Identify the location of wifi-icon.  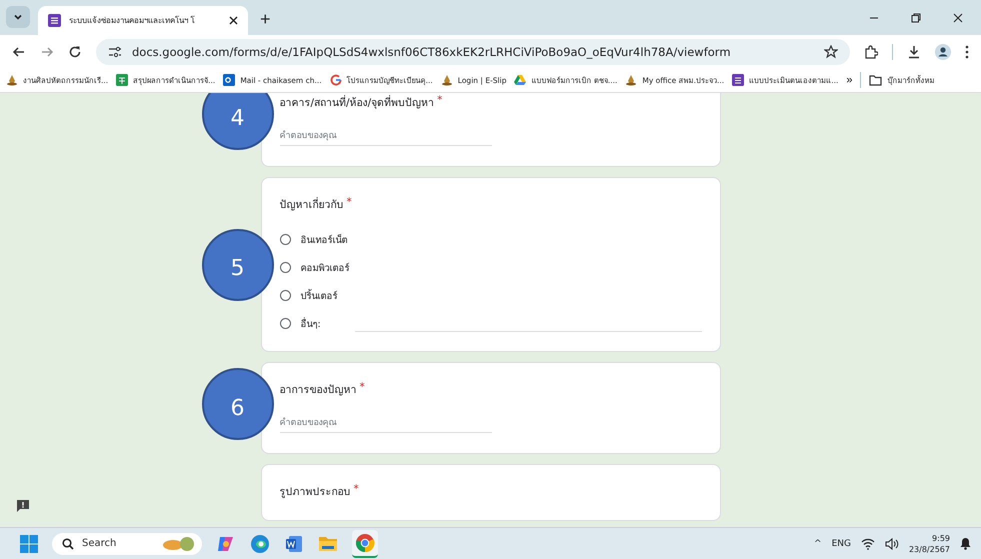
(867, 544).